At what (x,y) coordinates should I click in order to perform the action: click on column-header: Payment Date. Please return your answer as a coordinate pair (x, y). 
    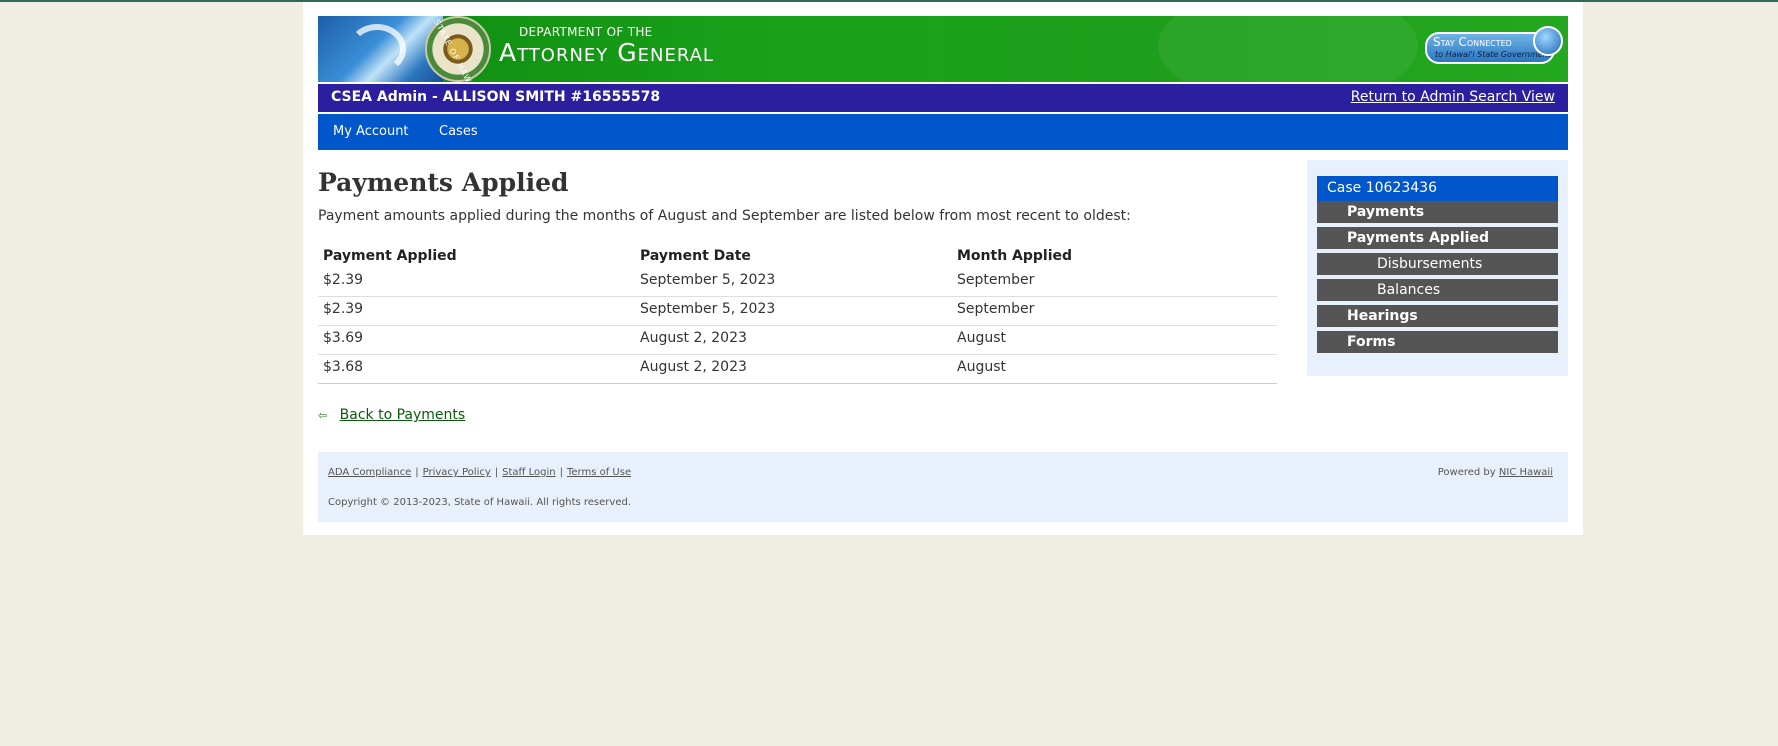
    Looking at the image, I should click on (695, 256).